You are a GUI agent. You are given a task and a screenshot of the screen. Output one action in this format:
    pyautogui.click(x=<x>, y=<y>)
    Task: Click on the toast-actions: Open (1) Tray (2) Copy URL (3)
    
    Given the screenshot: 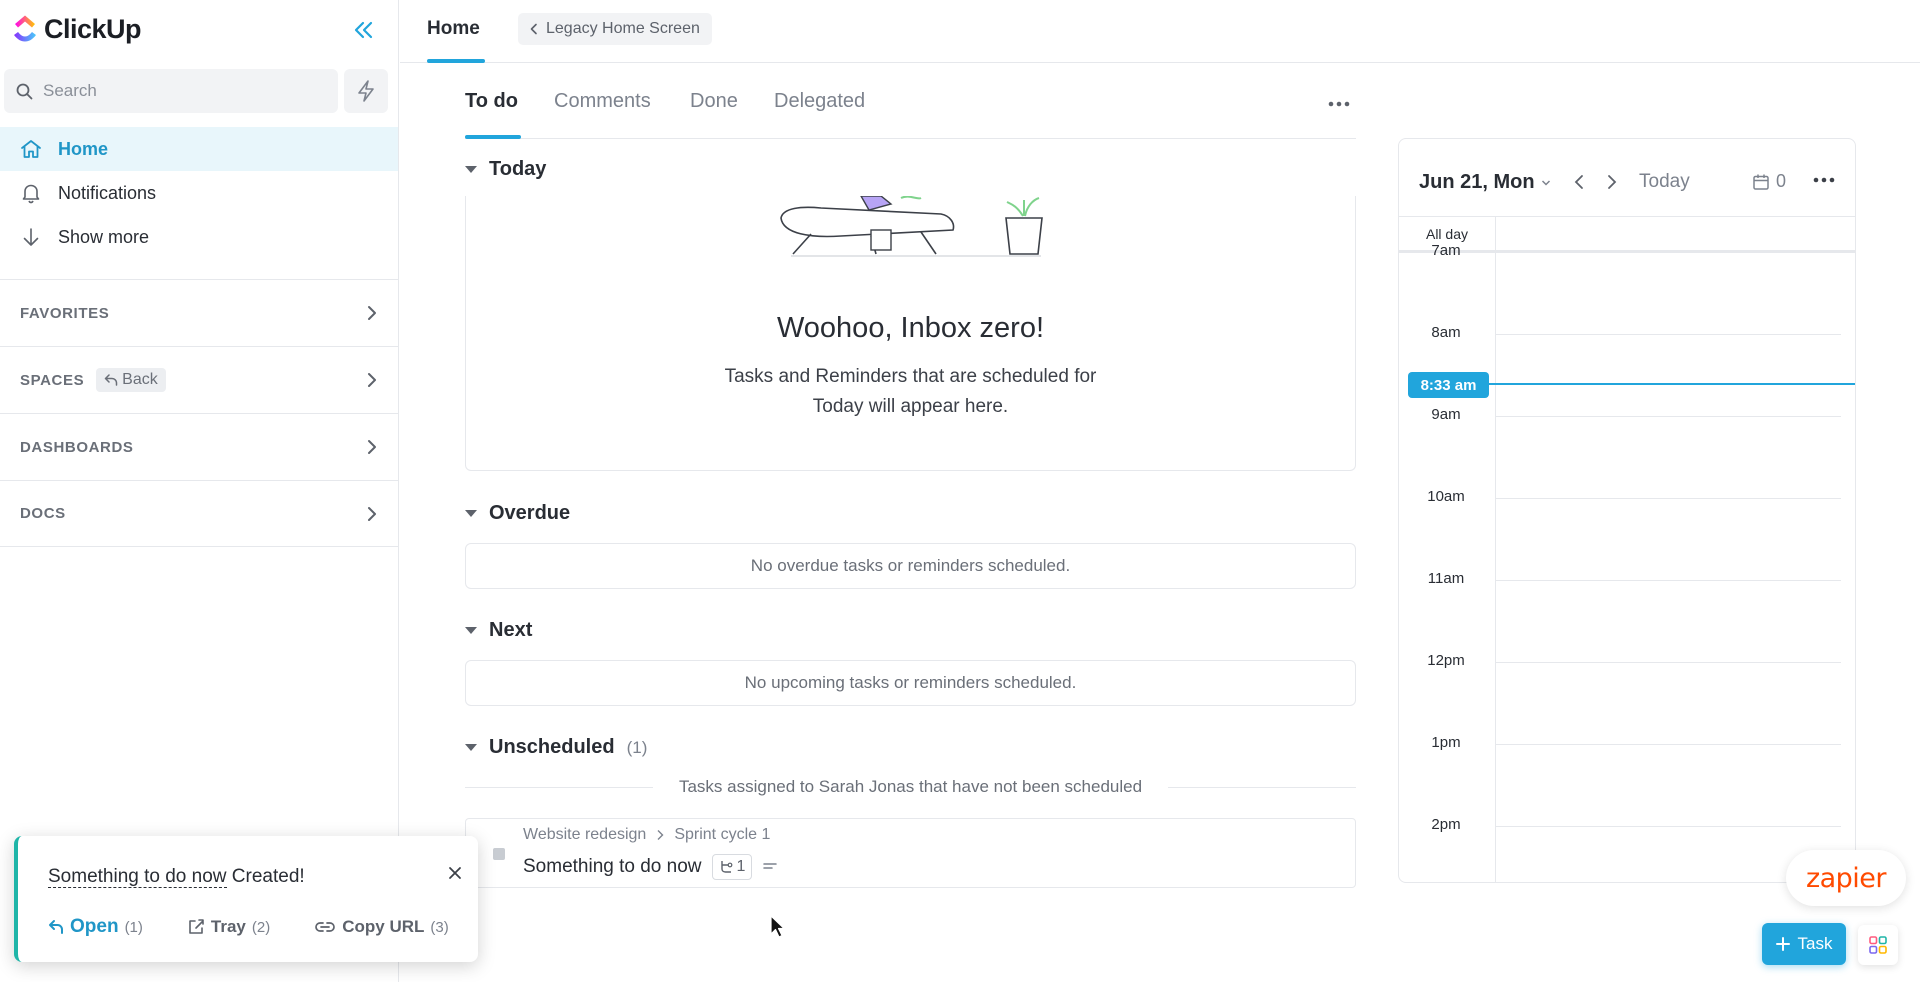 What is the action you would take?
    pyautogui.click(x=248, y=927)
    